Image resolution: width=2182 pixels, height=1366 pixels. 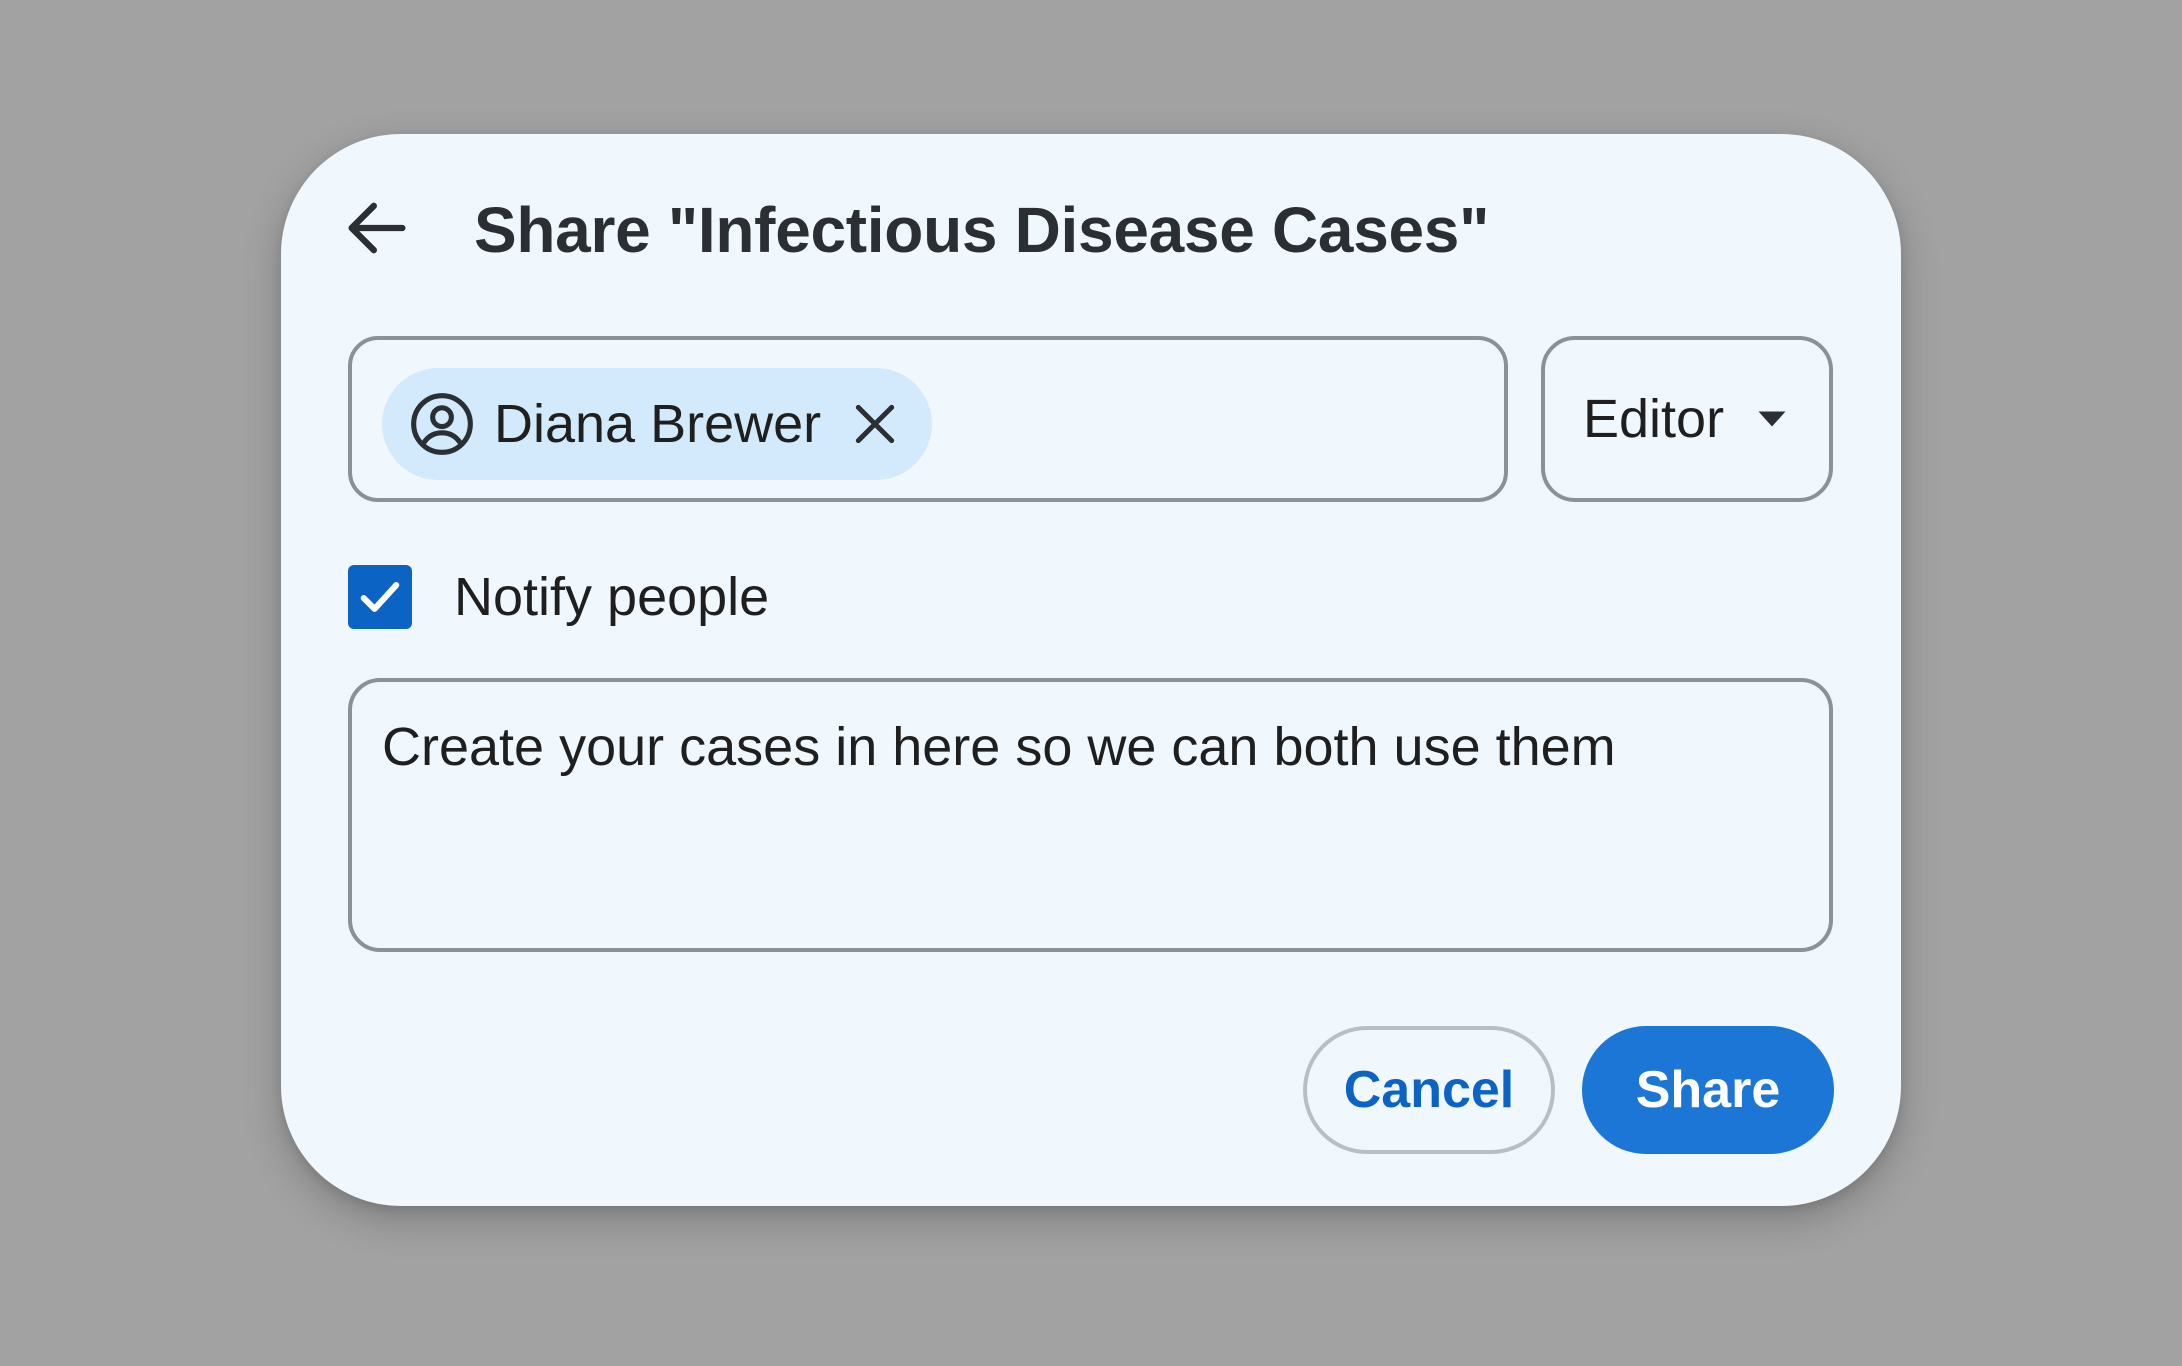 I want to click on close-icon, so click(x=875, y=424).